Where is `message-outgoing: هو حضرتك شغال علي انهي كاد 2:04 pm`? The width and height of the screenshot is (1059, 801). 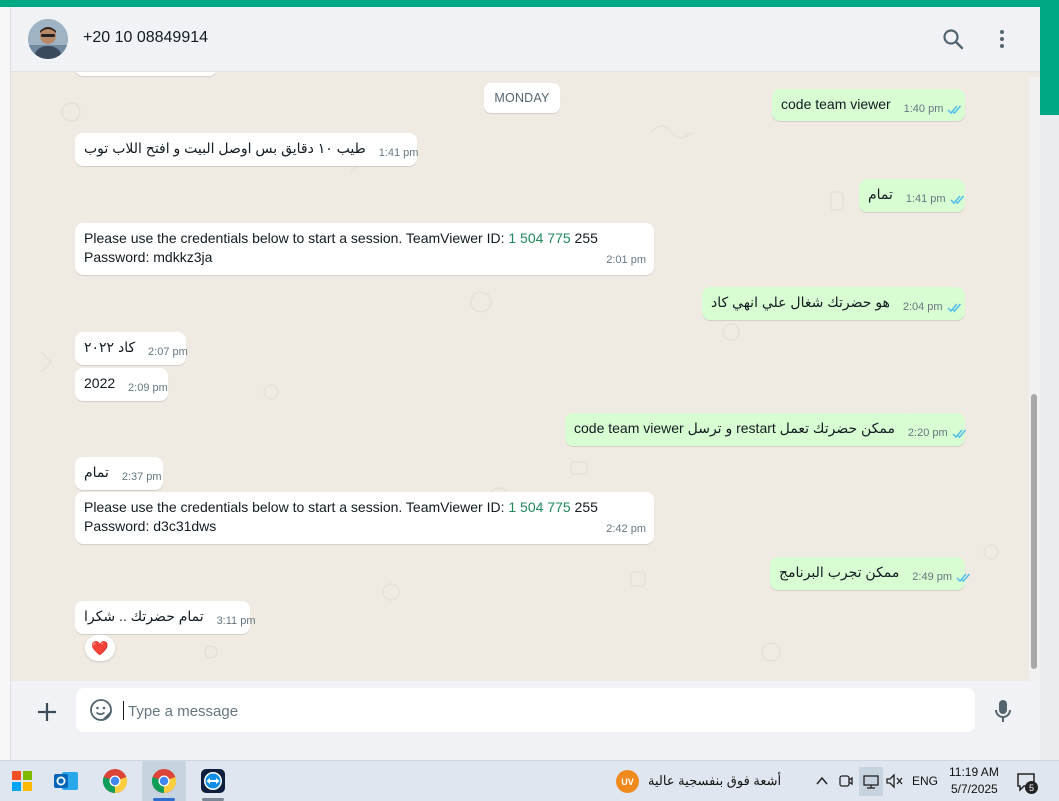 message-outgoing: هو حضرتك شغال علي انهي كاد 2:04 pm is located at coordinates (833, 303).